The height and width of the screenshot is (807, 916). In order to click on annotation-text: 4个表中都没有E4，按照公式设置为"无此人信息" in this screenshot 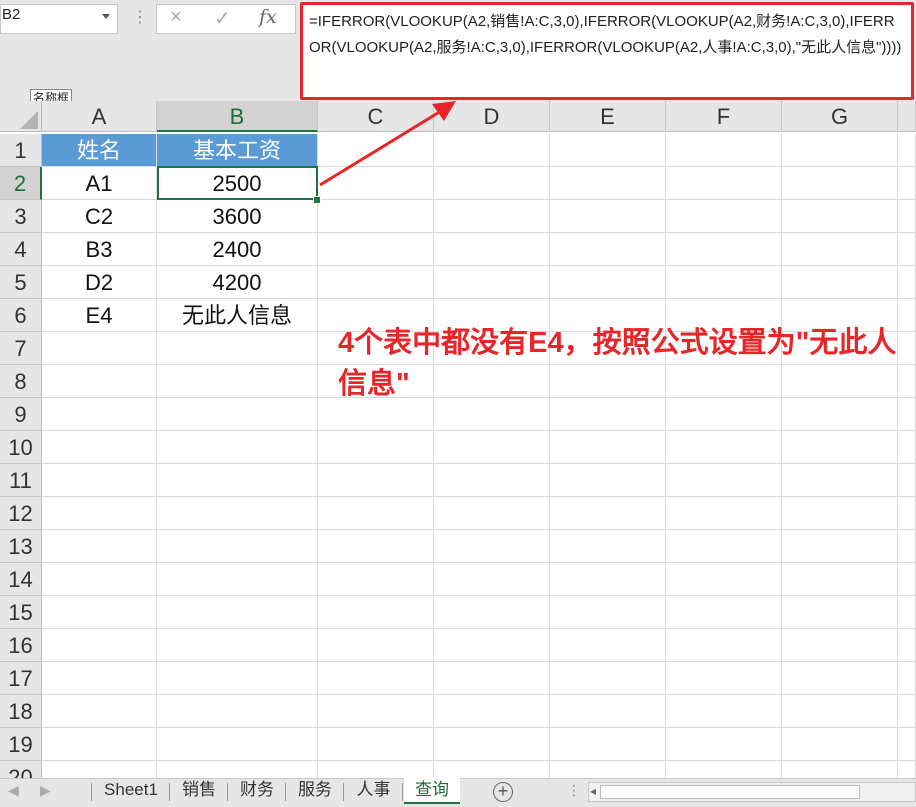, I will do `click(617, 363)`.